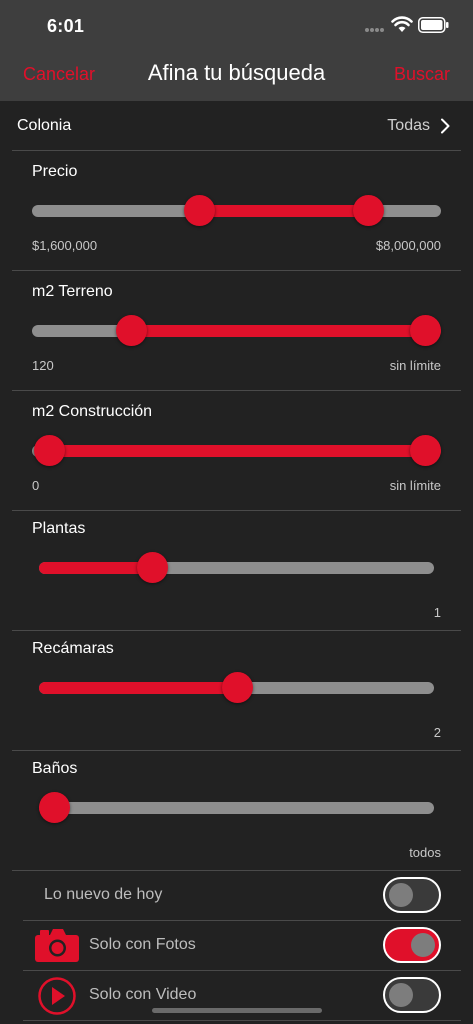 Image resolution: width=473 pixels, height=1024 pixels. Describe the element at coordinates (236, 808) in the screenshot. I see `banos-slider-track` at that location.